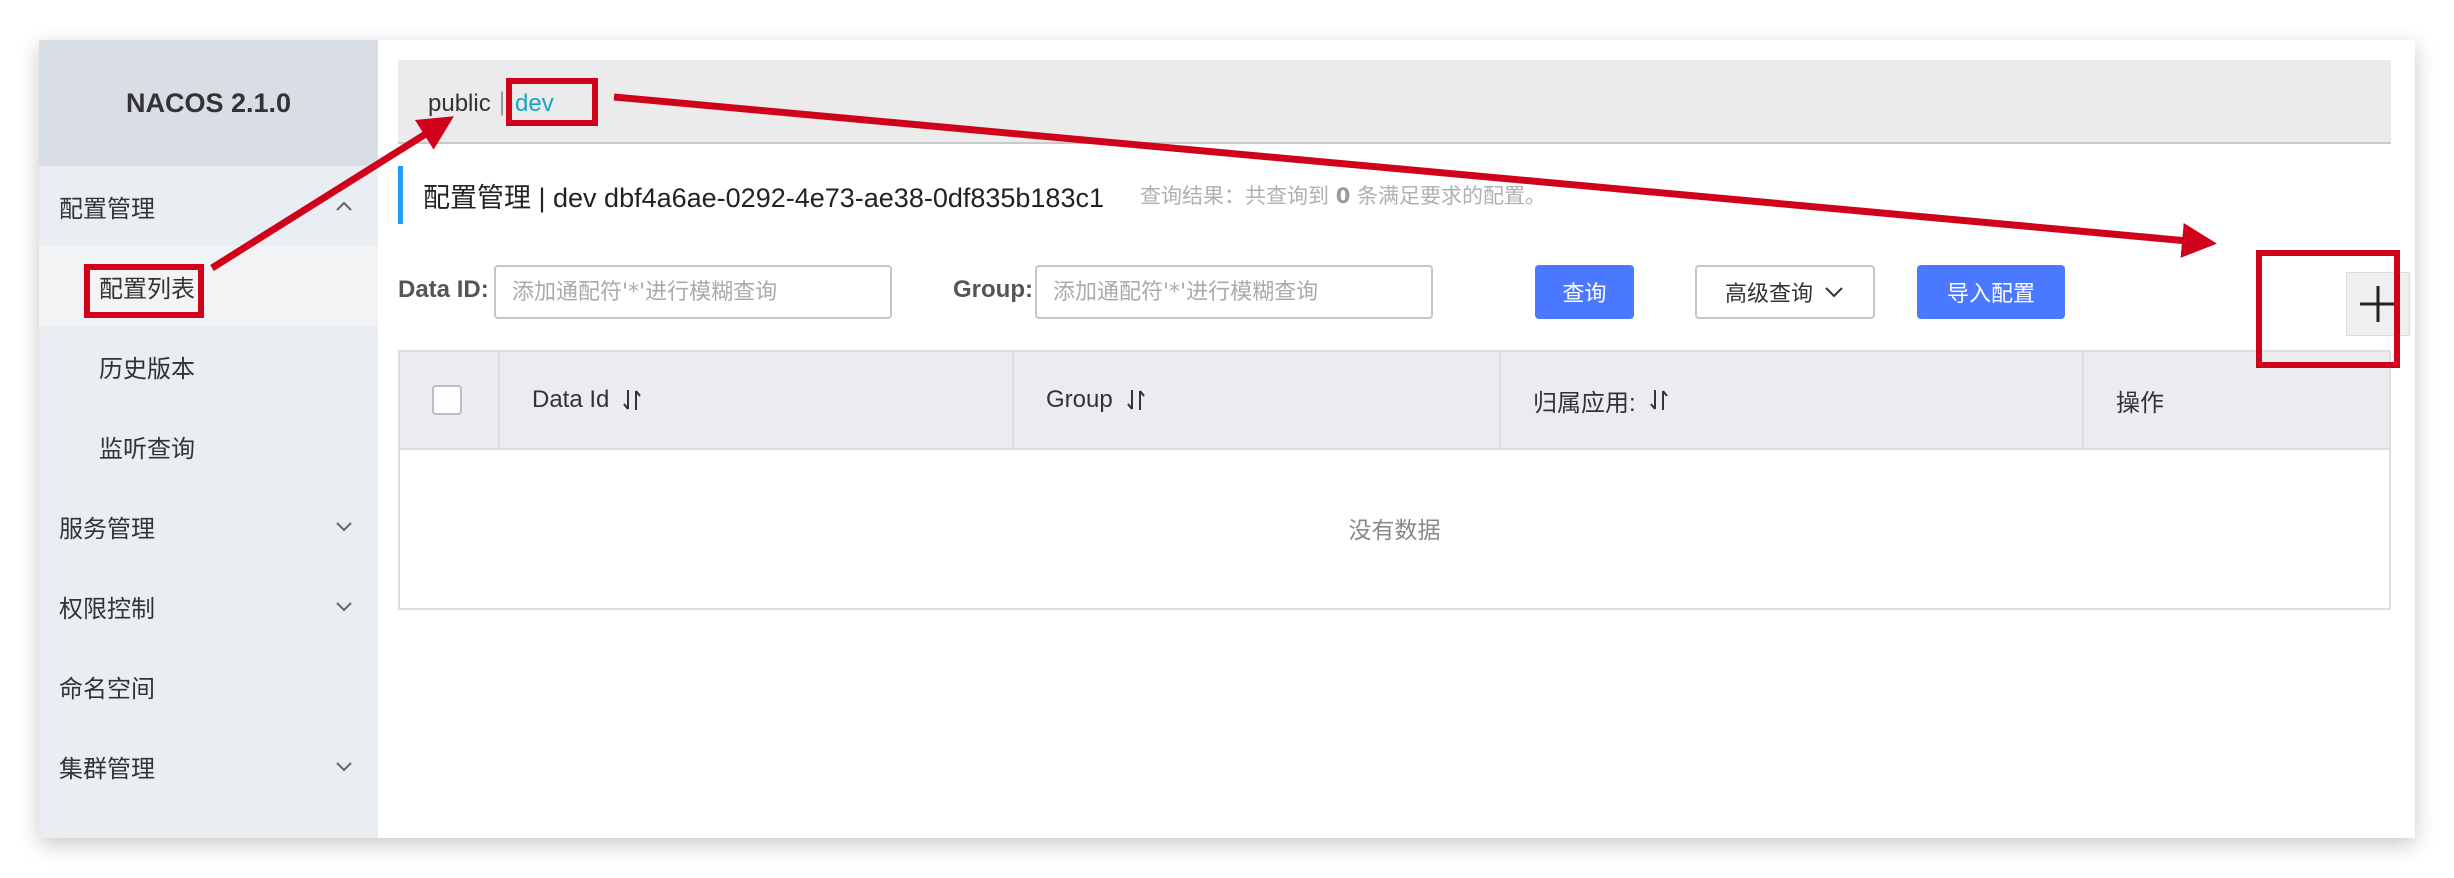 This screenshot has width=2454, height=878. I want to click on namespace-public-link: public, so click(459, 104).